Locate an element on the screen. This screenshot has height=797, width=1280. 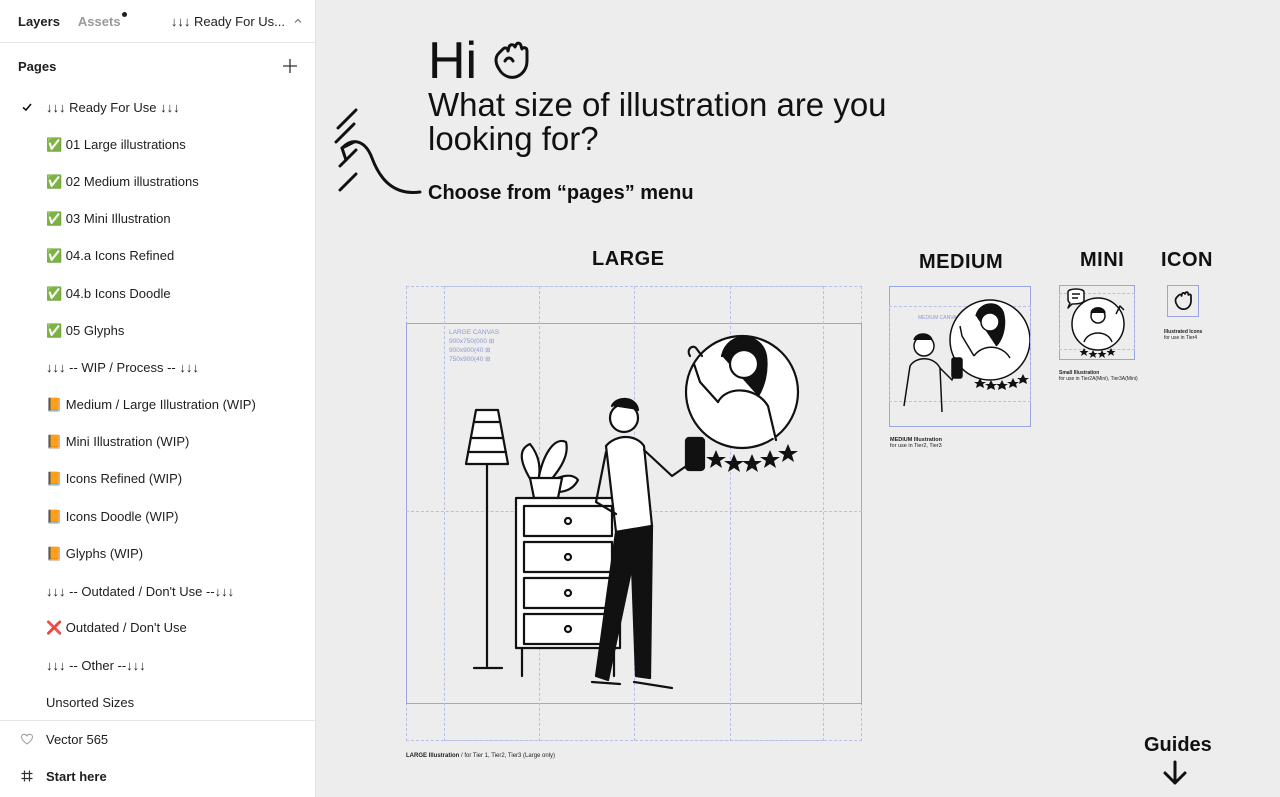
page-item: ✅ 01 Large illustrations is located at coordinates (157, 144).